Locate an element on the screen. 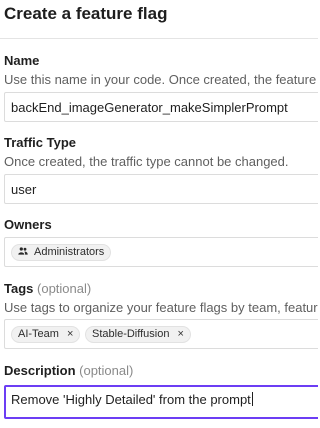 Image resolution: width=320 pixels, height=428 pixels. title-divider is located at coordinates (159, 38).